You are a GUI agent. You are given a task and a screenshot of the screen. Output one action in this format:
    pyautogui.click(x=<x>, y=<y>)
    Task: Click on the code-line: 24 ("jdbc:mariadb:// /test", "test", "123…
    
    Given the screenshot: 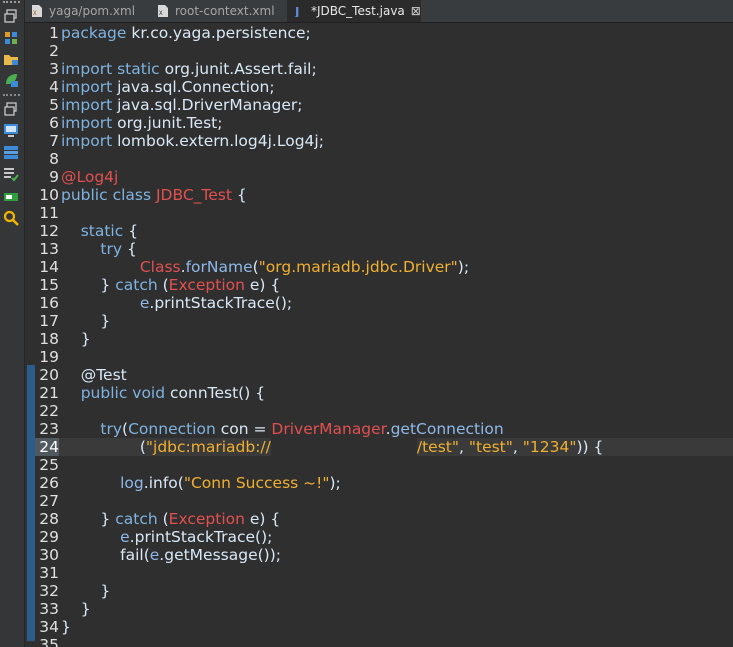 What is the action you would take?
    pyautogui.click(x=384, y=447)
    